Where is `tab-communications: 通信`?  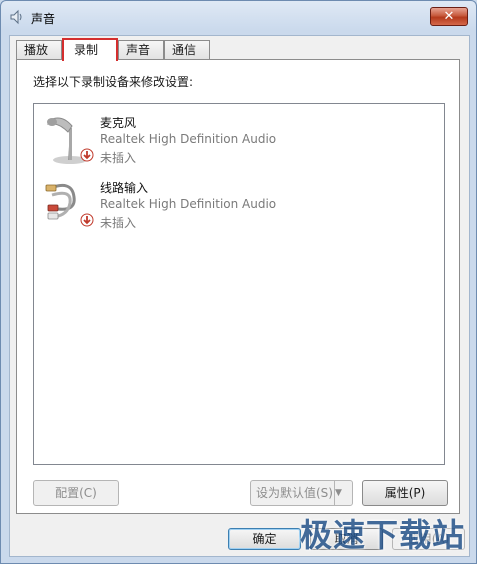 tab-communications: 通信 is located at coordinates (187, 49).